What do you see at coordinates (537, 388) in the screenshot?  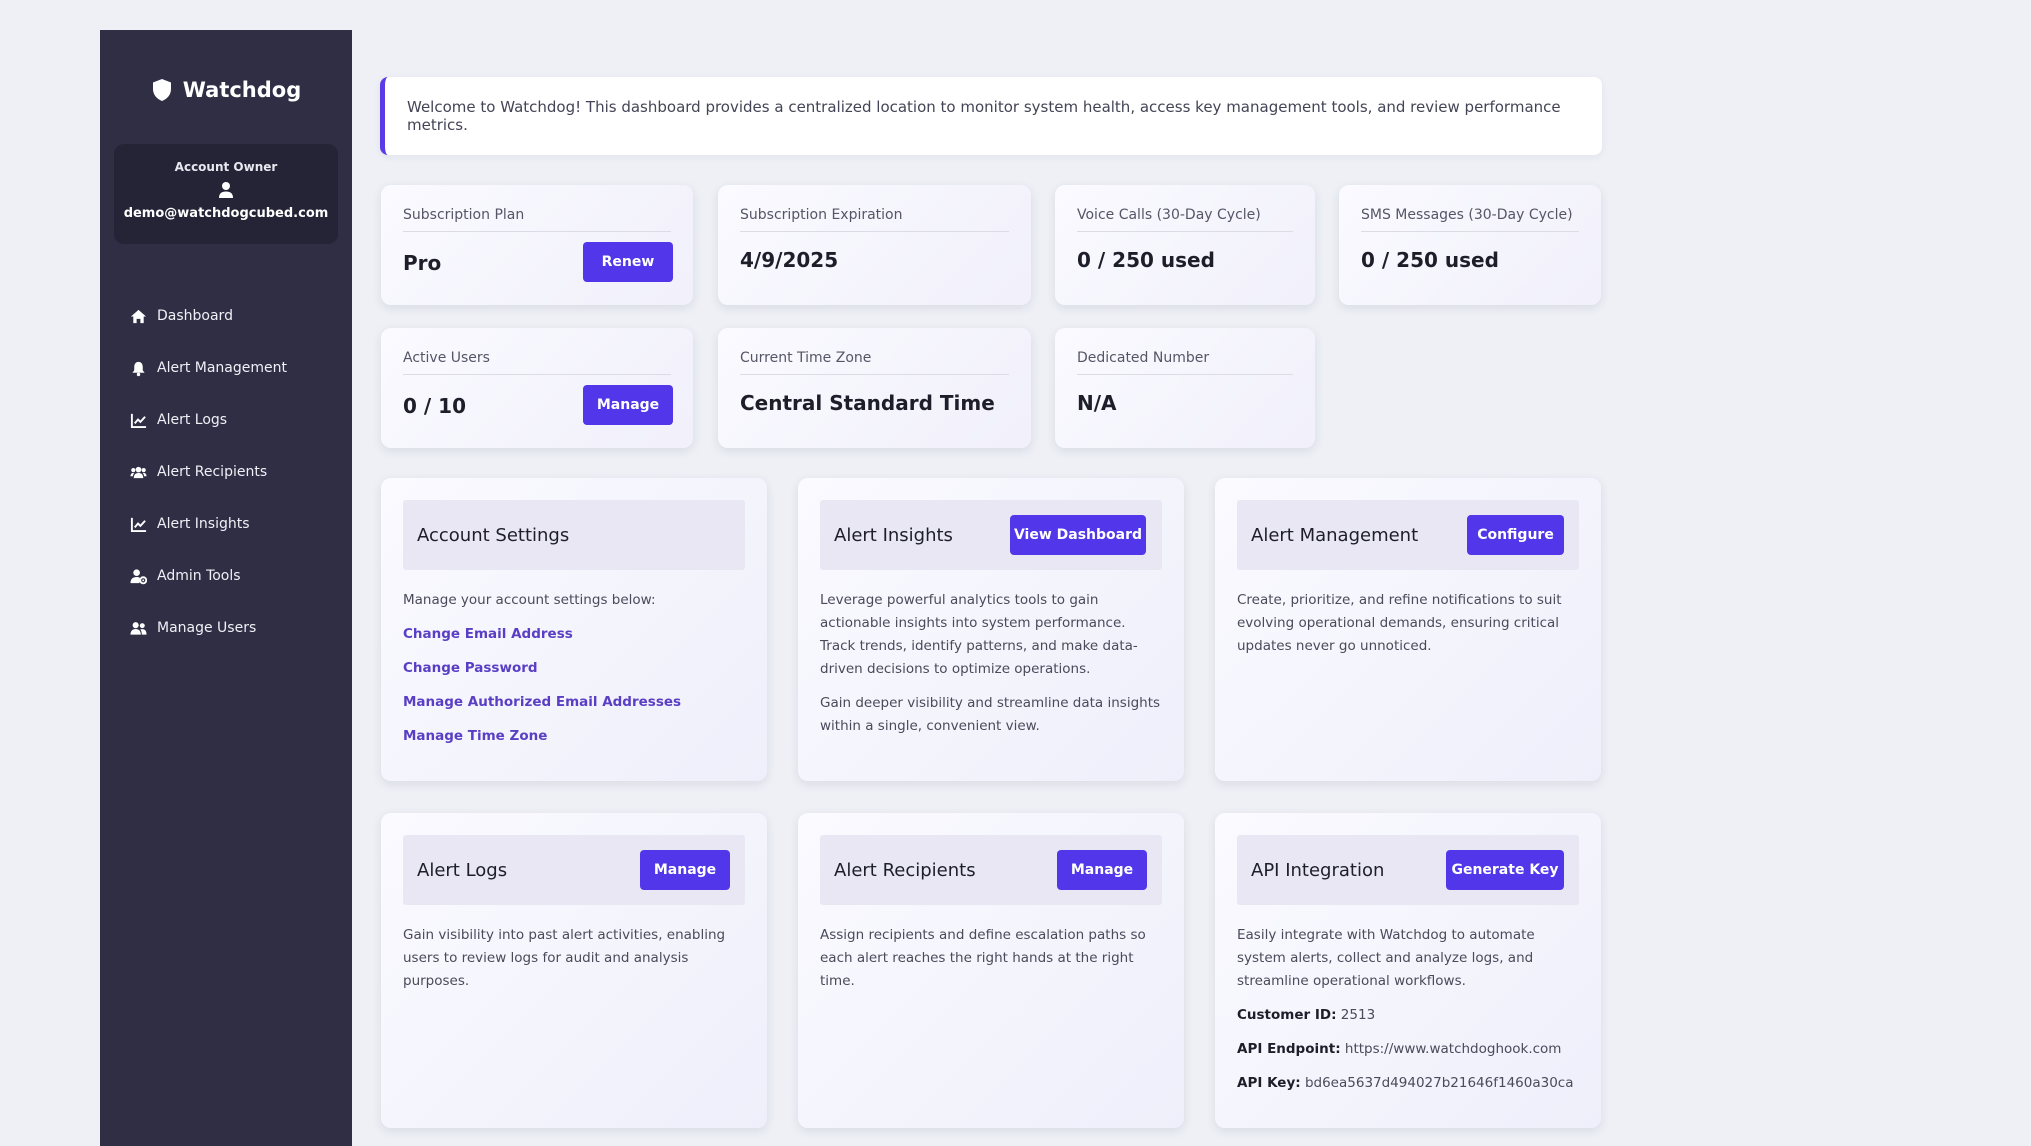 I see `stat-active-users: Active Users 0 / 10 Manage` at bounding box center [537, 388].